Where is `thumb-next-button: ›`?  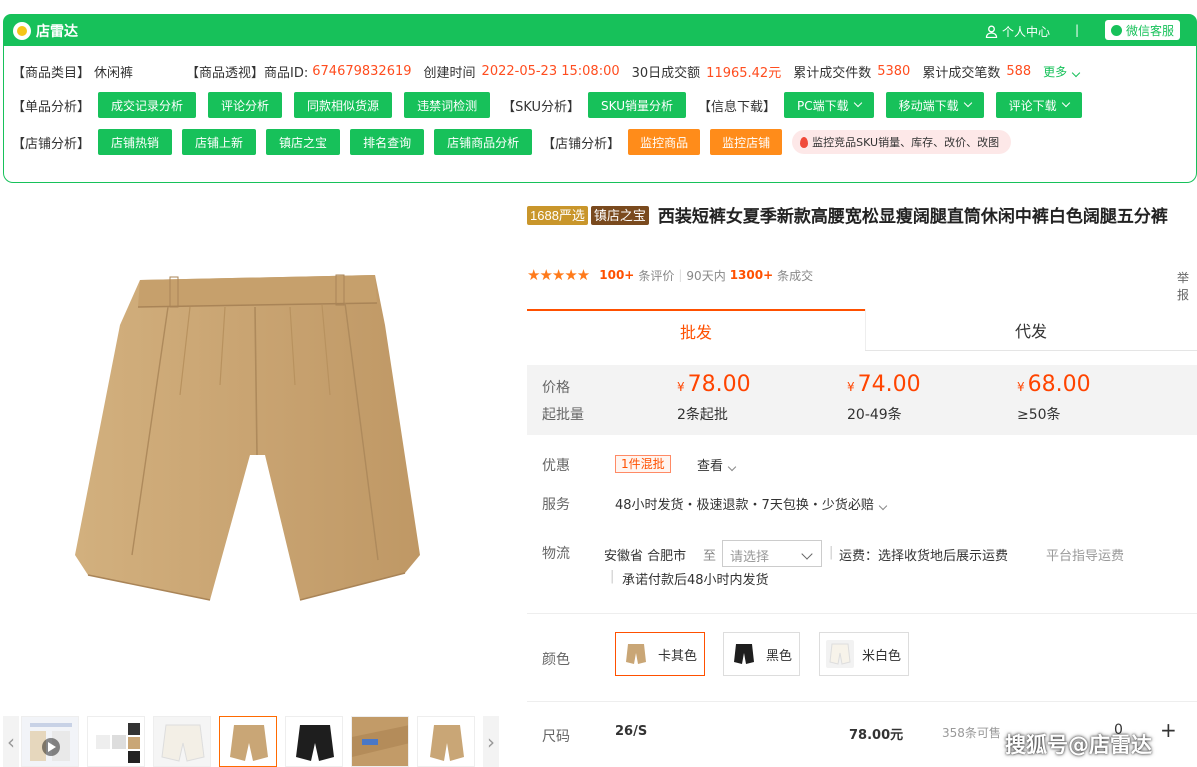
thumb-next-button: › is located at coordinates (491, 741).